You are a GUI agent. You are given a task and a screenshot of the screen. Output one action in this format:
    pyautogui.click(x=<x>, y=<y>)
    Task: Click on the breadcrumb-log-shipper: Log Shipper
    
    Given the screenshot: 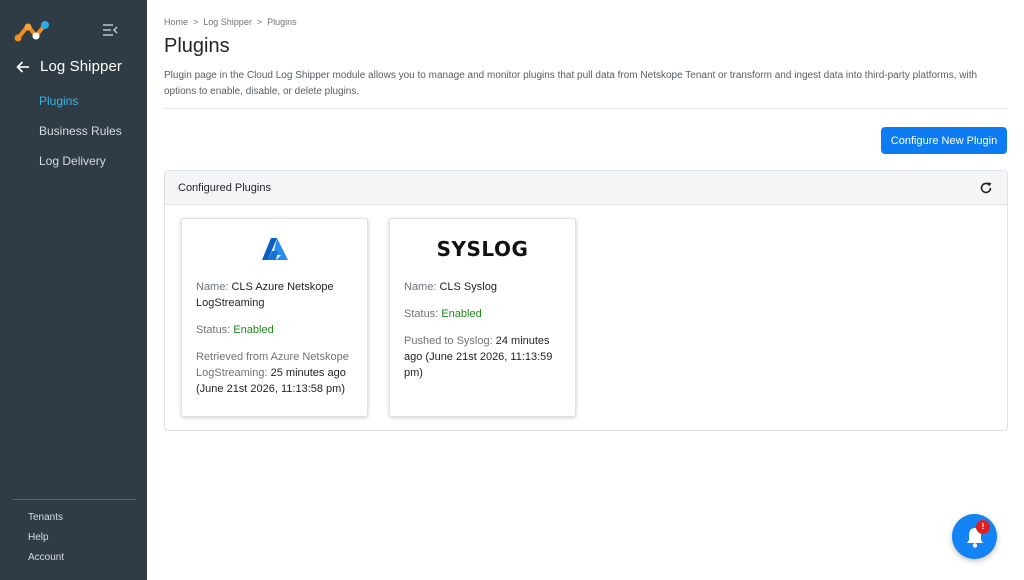 What is the action you would take?
    pyautogui.click(x=227, y=22)
    